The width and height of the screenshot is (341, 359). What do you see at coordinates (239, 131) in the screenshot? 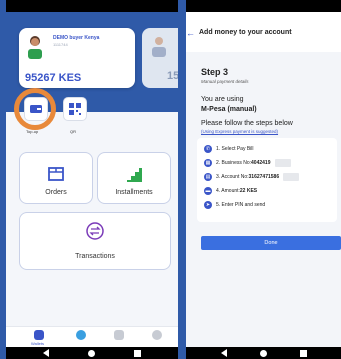
I see `express-payment-link: (Using Express payment is suggested)` at bounding box center [239, 131].